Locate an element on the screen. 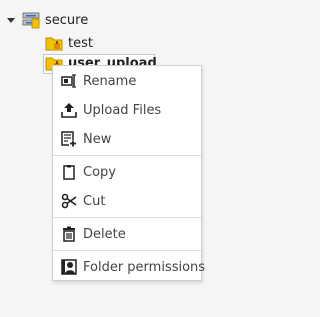 This screenshot has width=320, height=317. folder-lock-icon is located at coordinates (54, 43).